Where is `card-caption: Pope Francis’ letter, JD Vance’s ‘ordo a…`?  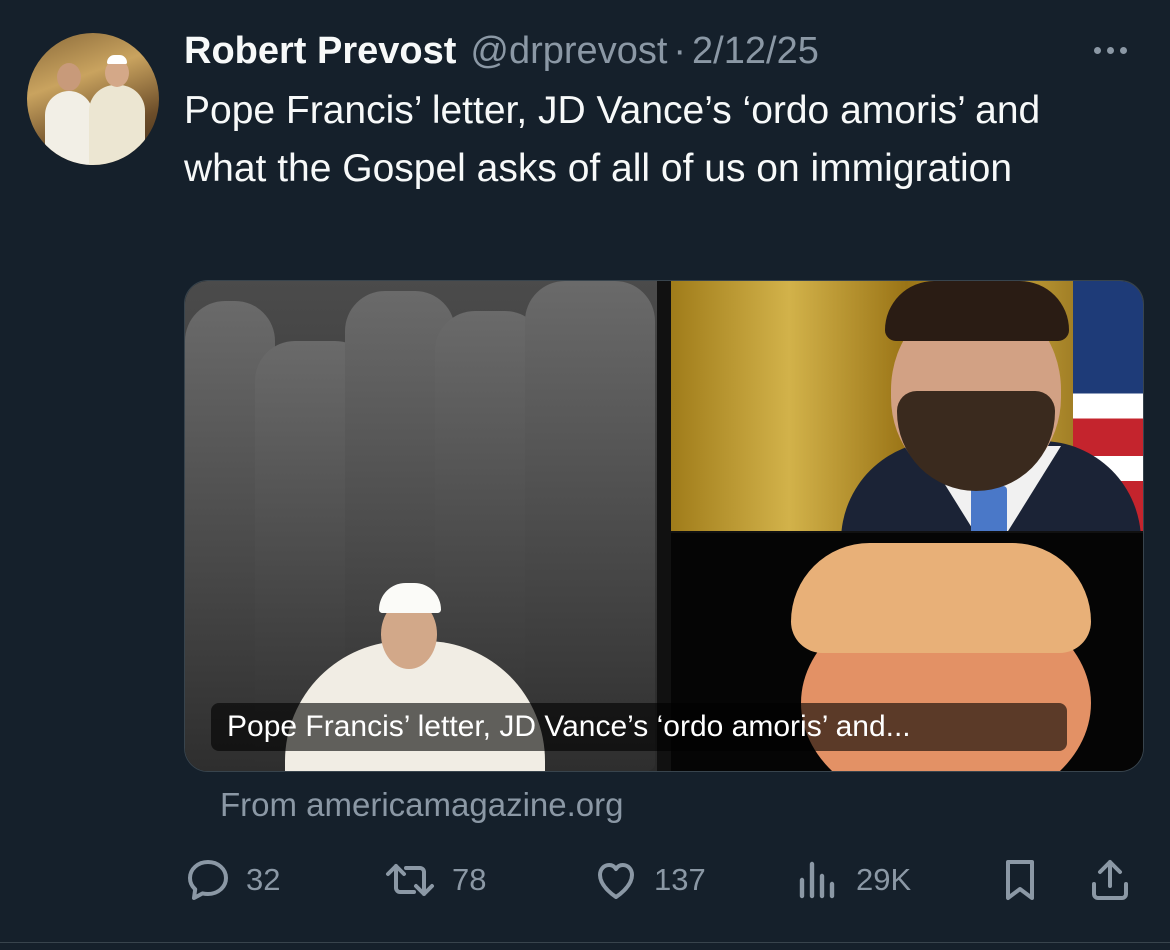 card-caption: Pope Francis’ letter, JD Vance’s ‘ordo a… is located at coordinates (639, 727).